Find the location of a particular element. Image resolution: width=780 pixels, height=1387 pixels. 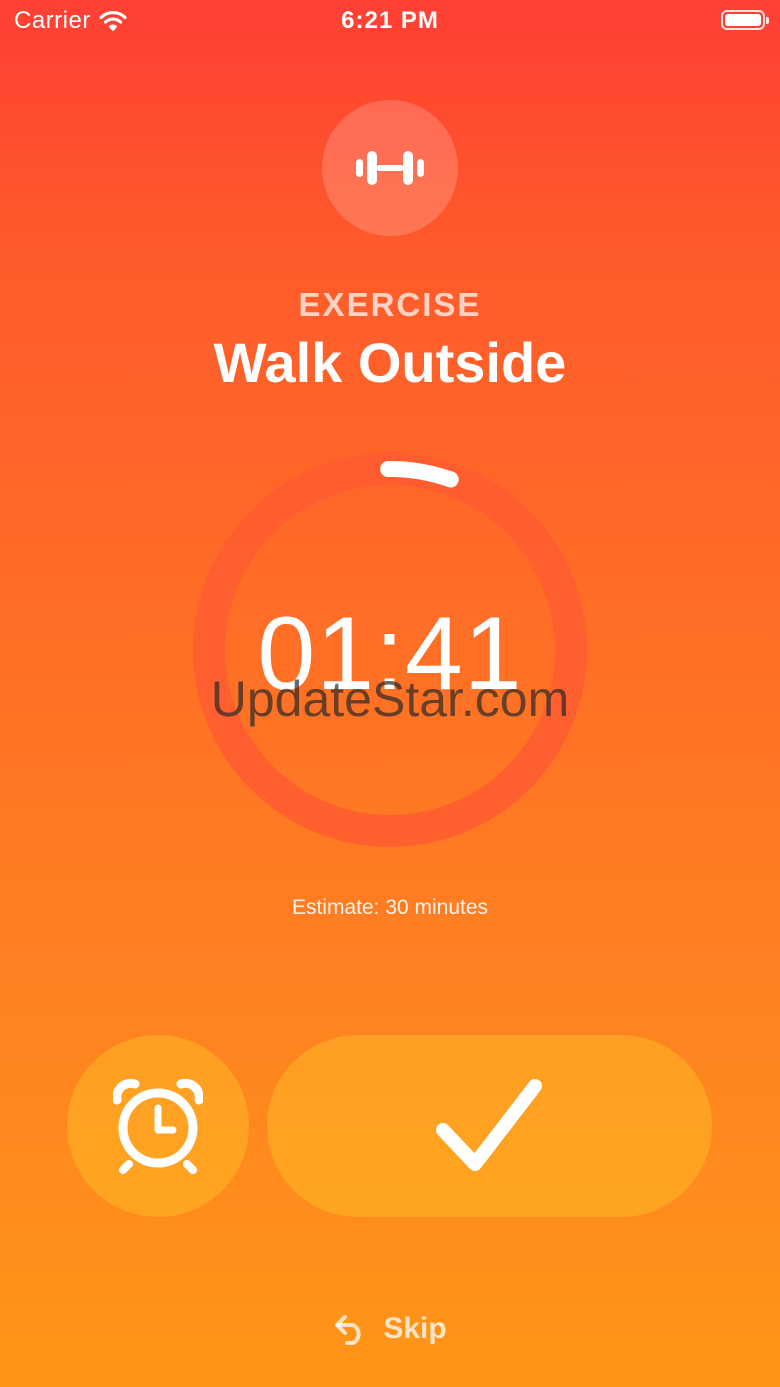

complete-button is located at coordinates (489, 1126).